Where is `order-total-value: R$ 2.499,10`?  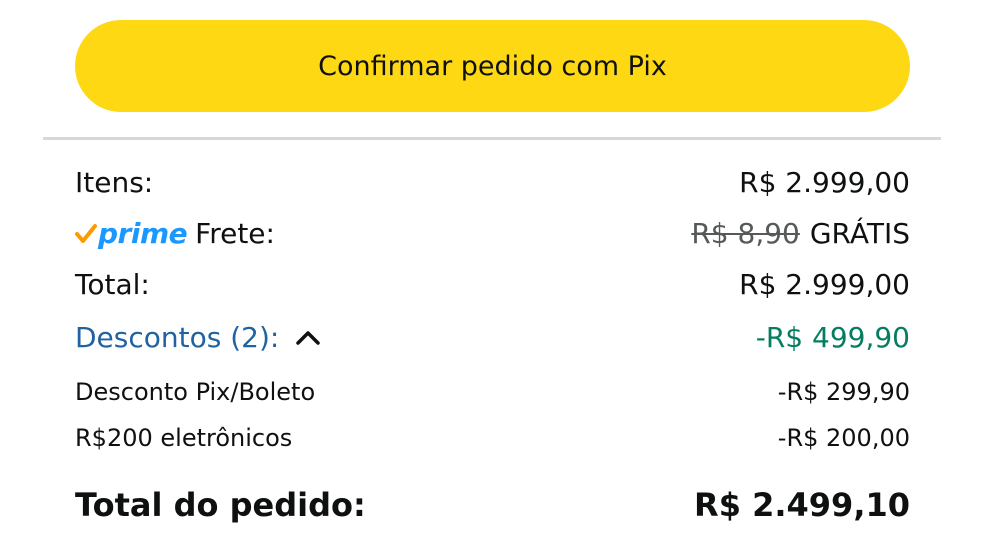 order-total-value: R$ 2.499,10 is located at coordinates (802, 505).